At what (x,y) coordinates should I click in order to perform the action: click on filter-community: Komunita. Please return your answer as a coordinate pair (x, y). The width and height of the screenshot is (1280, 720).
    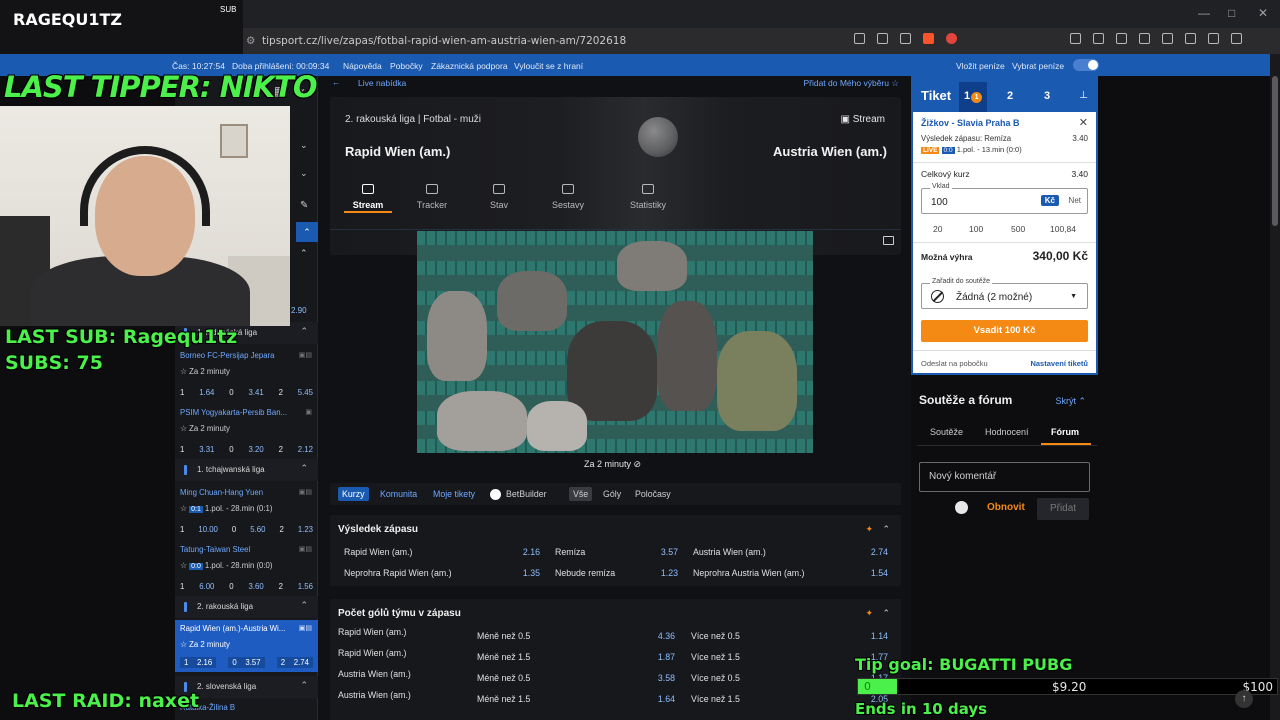
    Looking at the image, I should click on (398, 494).